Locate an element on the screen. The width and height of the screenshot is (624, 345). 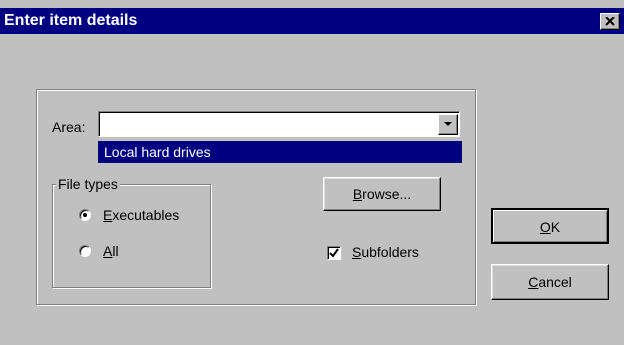
label-rest: xecutables is located at coordinates (146, 215).